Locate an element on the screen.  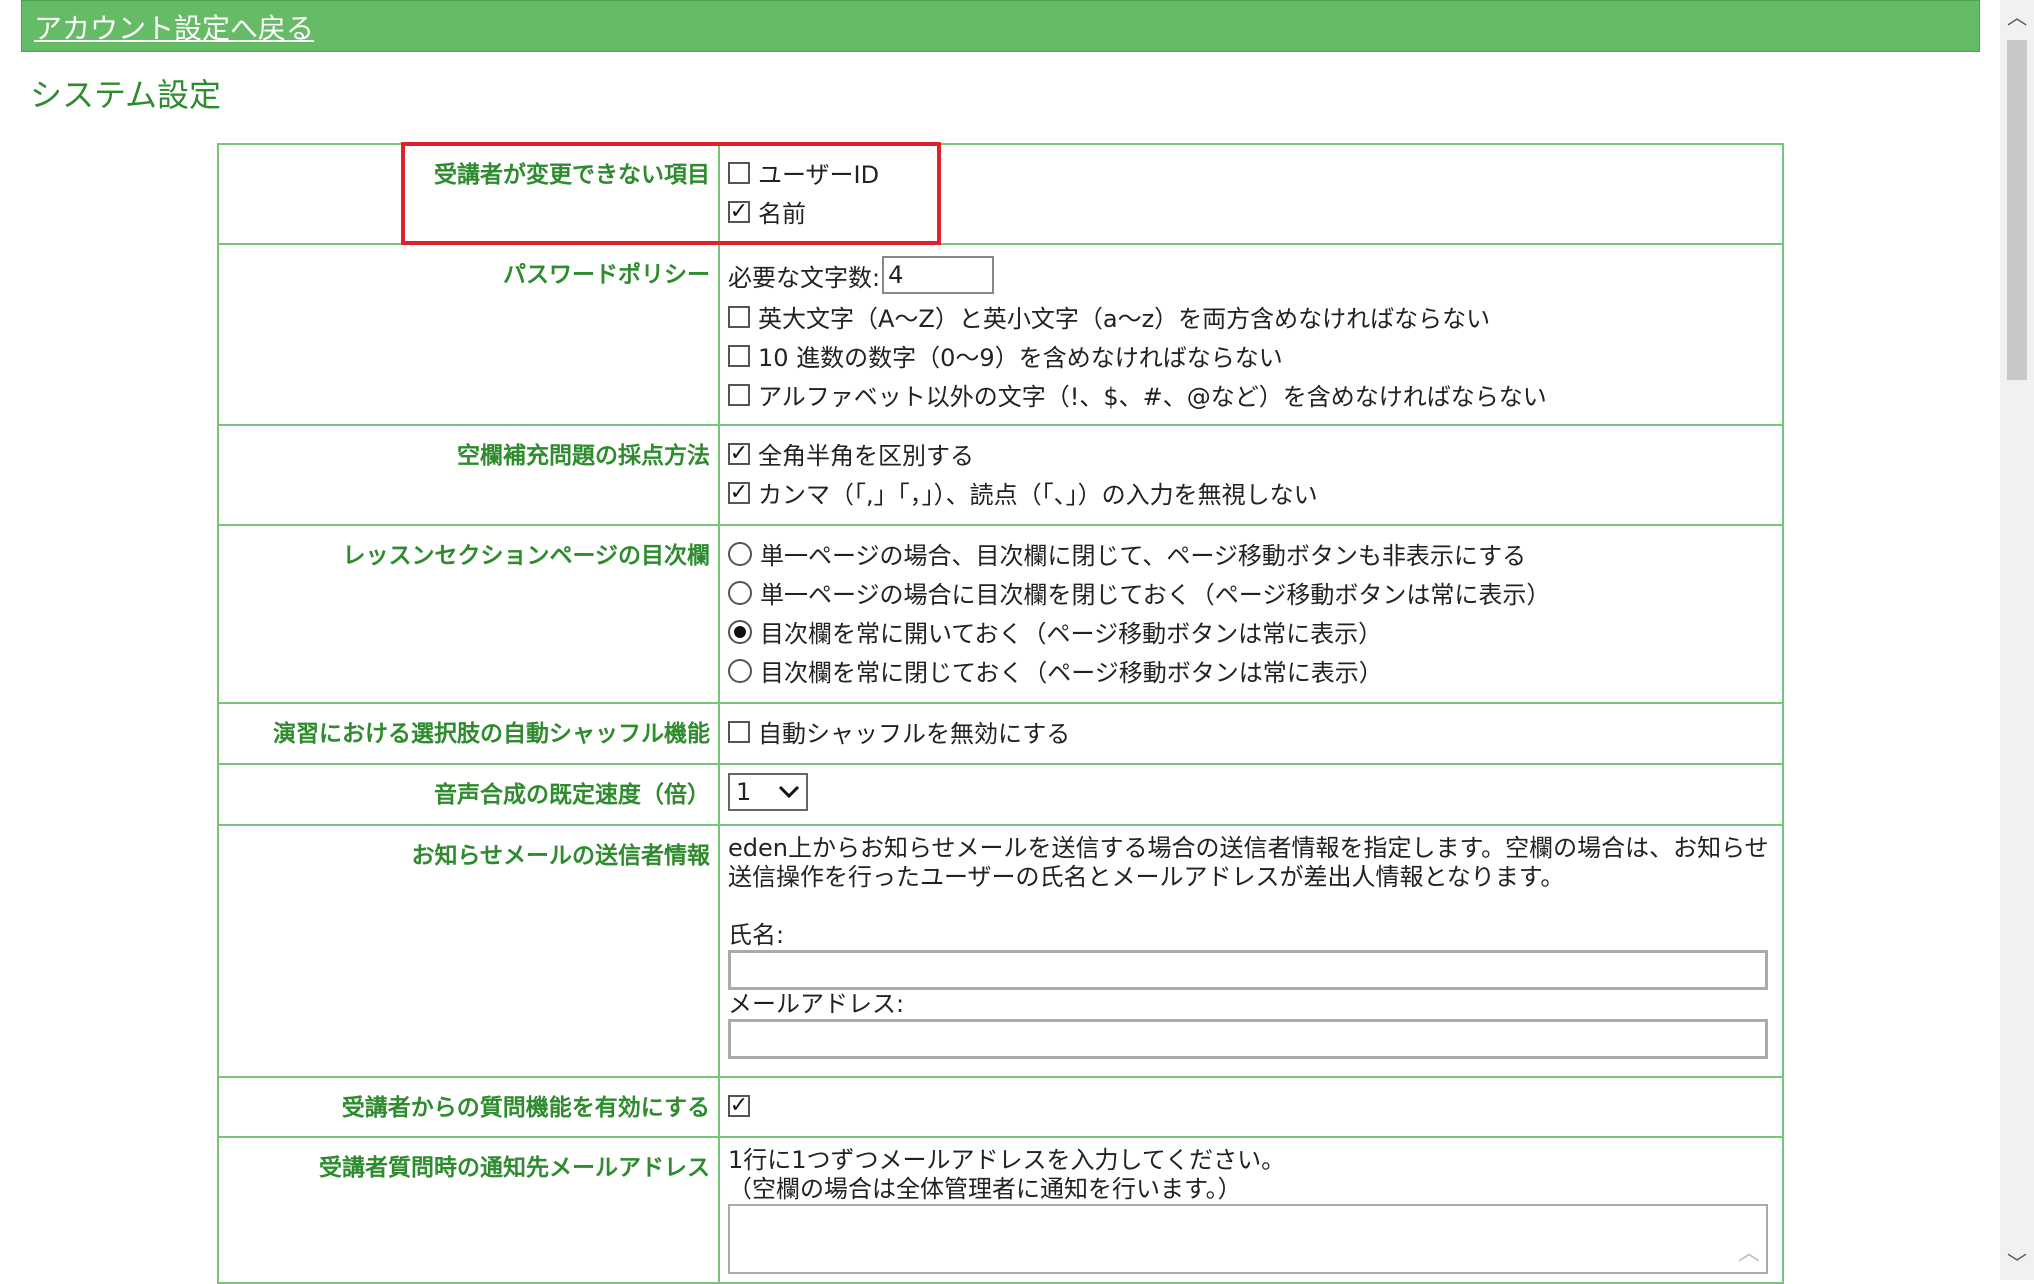
back-to-account-settings-link: アカウント設定へ戻る is located at coordinates (174, 27).